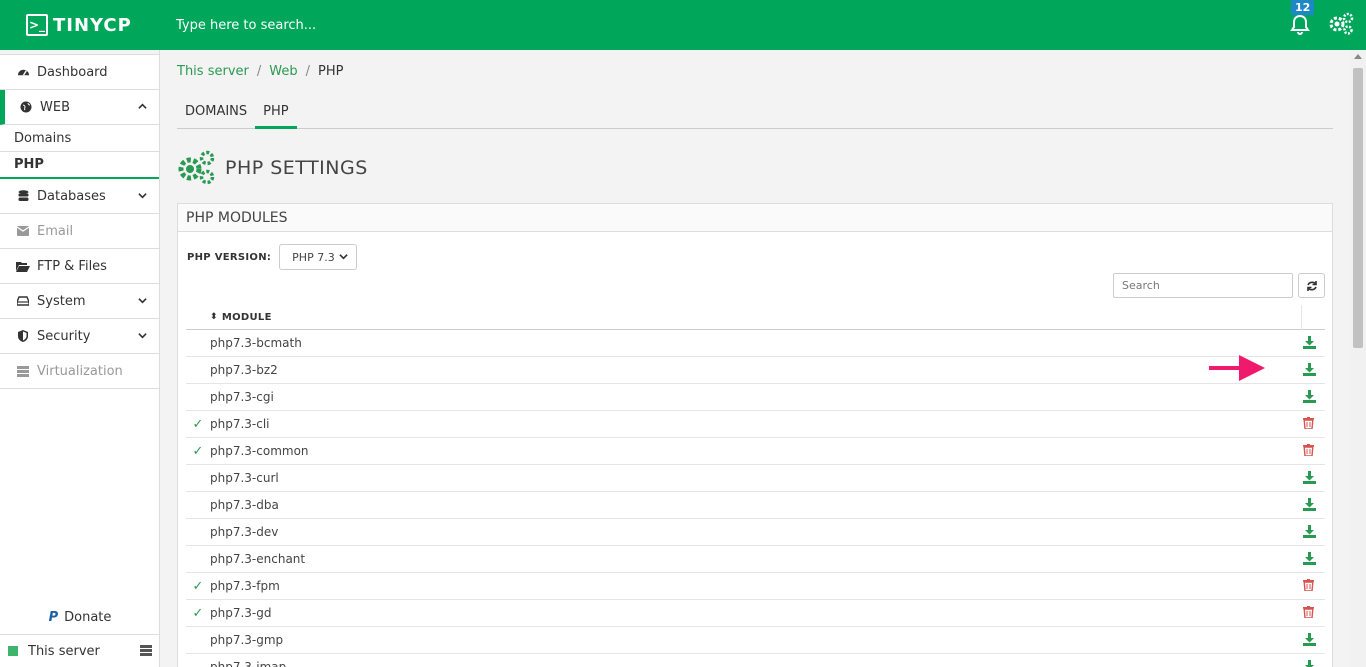  I want to click on table-row: php7.3-curl, so click(755, 478).